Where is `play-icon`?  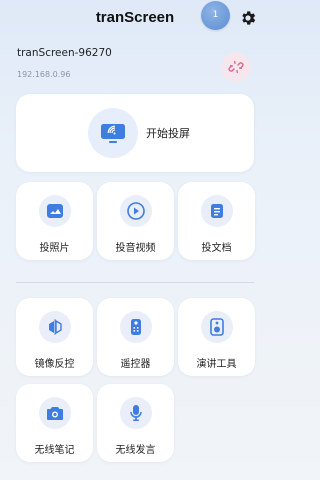 play-icon is located at coordinates (135, 211).